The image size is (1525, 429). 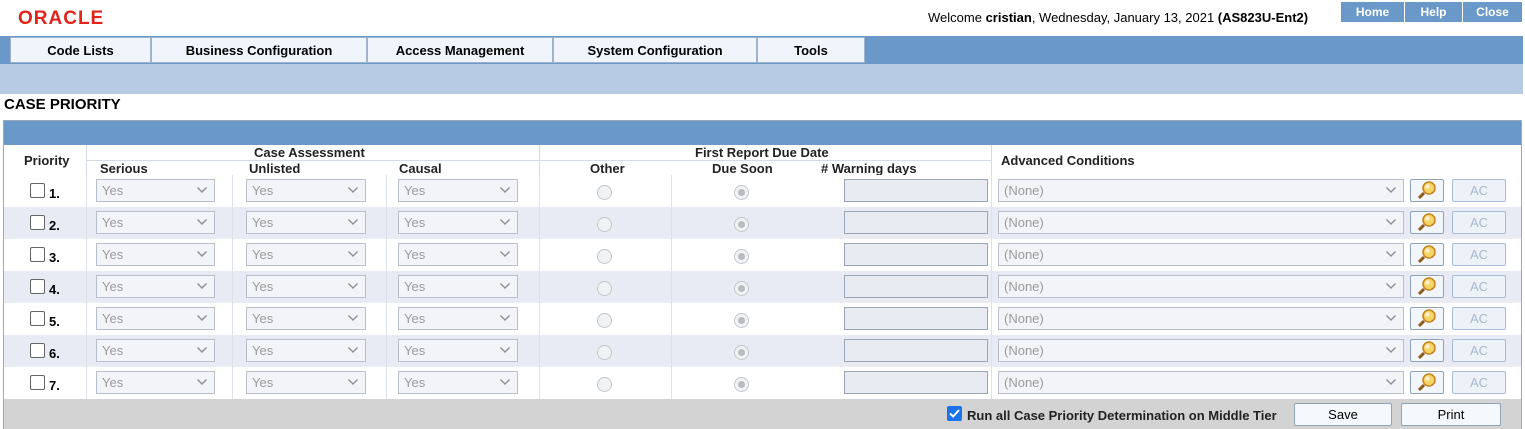 I want to click on menu-business-configuration: Business Configuration, so click(x=259, y=50).